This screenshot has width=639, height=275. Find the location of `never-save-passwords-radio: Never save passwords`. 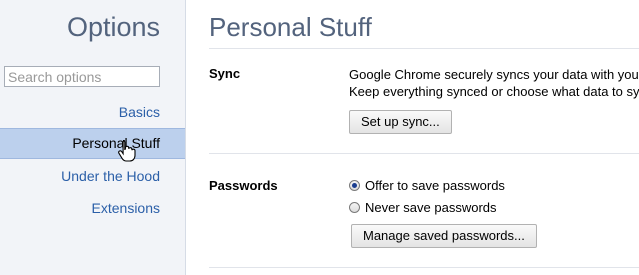

never-save-passwords-radio: Never save passwords is located at coordinates (423, 208).